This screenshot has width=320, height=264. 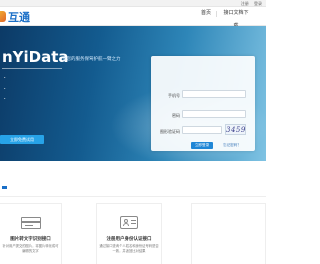 What do you see at coordinates (214, 114) in the screenshot?
I see `password-input` at bounding box center [214, 114].